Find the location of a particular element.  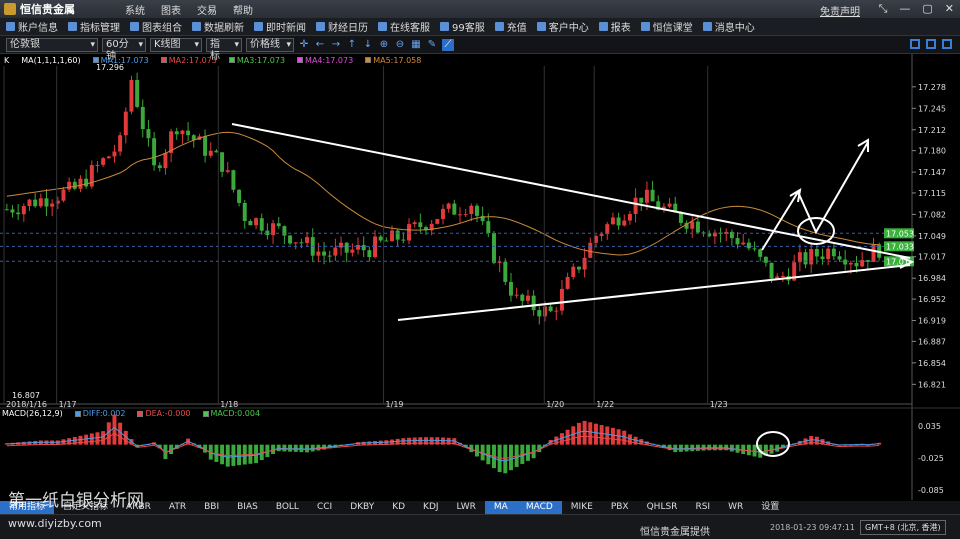

watermark-title: 第一纸白银分析网 is located at coordinates (76, 501).